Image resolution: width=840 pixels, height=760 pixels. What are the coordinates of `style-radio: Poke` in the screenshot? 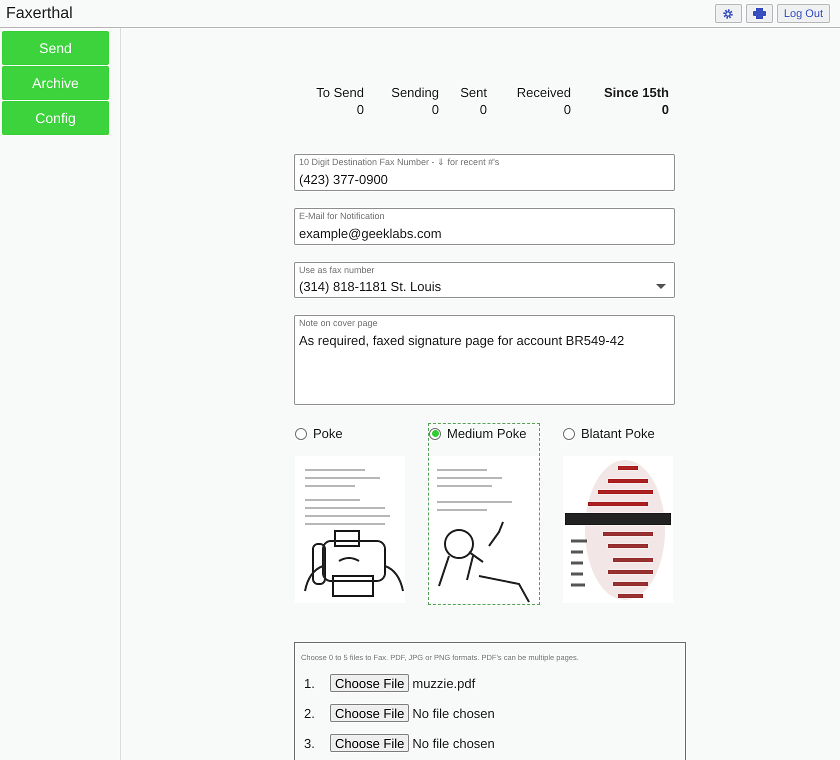 It's located at (350, 433).